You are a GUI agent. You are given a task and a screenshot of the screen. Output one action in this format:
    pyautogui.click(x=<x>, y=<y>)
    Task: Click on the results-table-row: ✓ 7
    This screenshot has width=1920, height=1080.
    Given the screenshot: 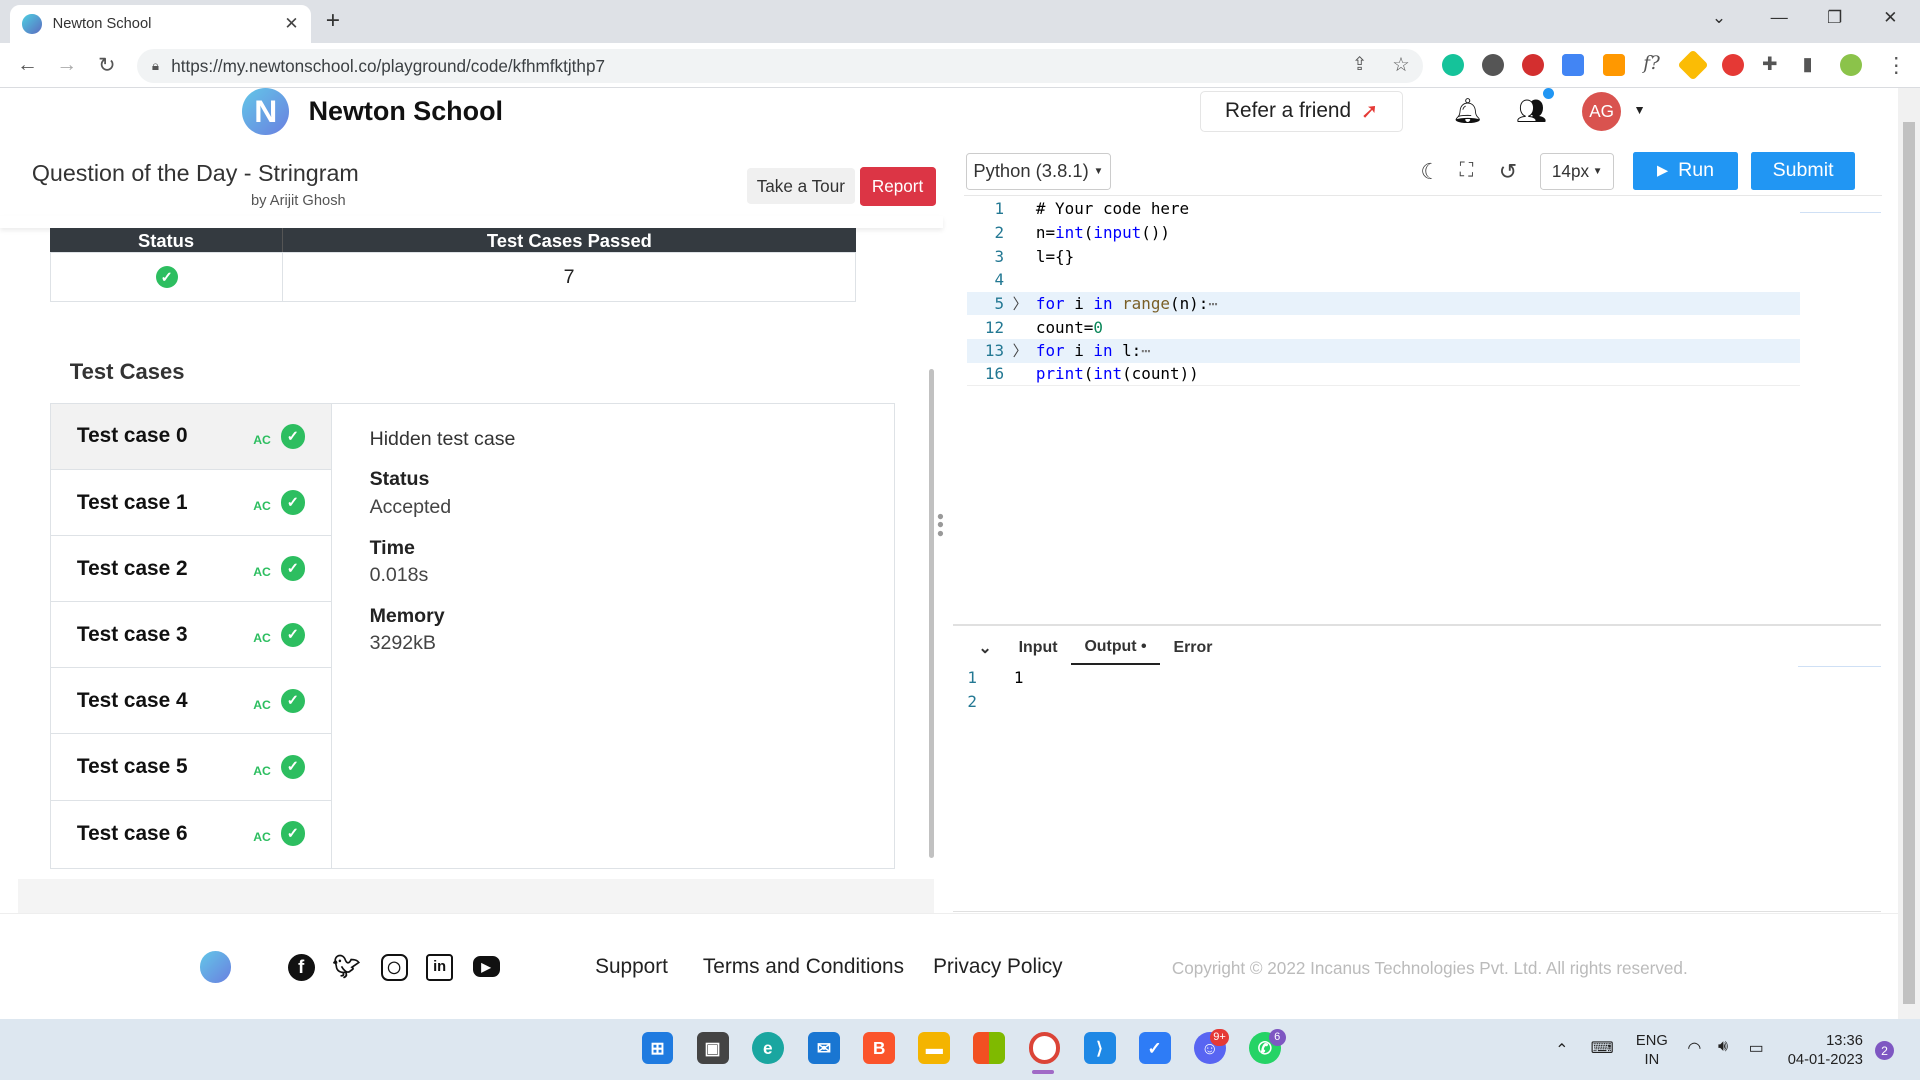 What is the action you would take?
    pyautogui.click(x=453, y=277)
    